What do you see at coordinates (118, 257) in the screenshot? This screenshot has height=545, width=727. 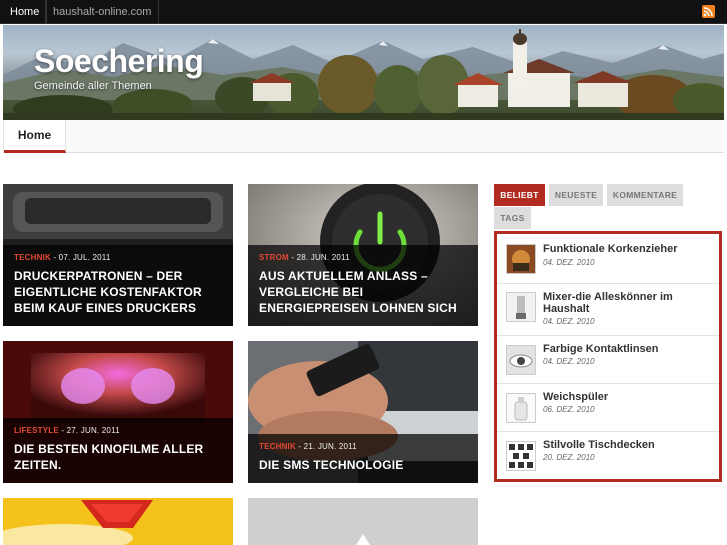 I see `post-meta: TECHNIK - 07. JUL. 2011` at bounding box center [118, 257].